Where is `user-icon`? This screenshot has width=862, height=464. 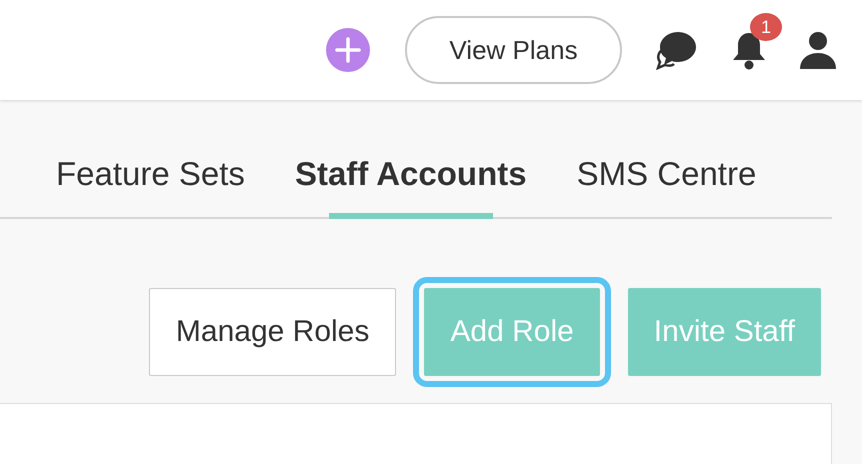 user-icon is located at coordinates (818, 50).